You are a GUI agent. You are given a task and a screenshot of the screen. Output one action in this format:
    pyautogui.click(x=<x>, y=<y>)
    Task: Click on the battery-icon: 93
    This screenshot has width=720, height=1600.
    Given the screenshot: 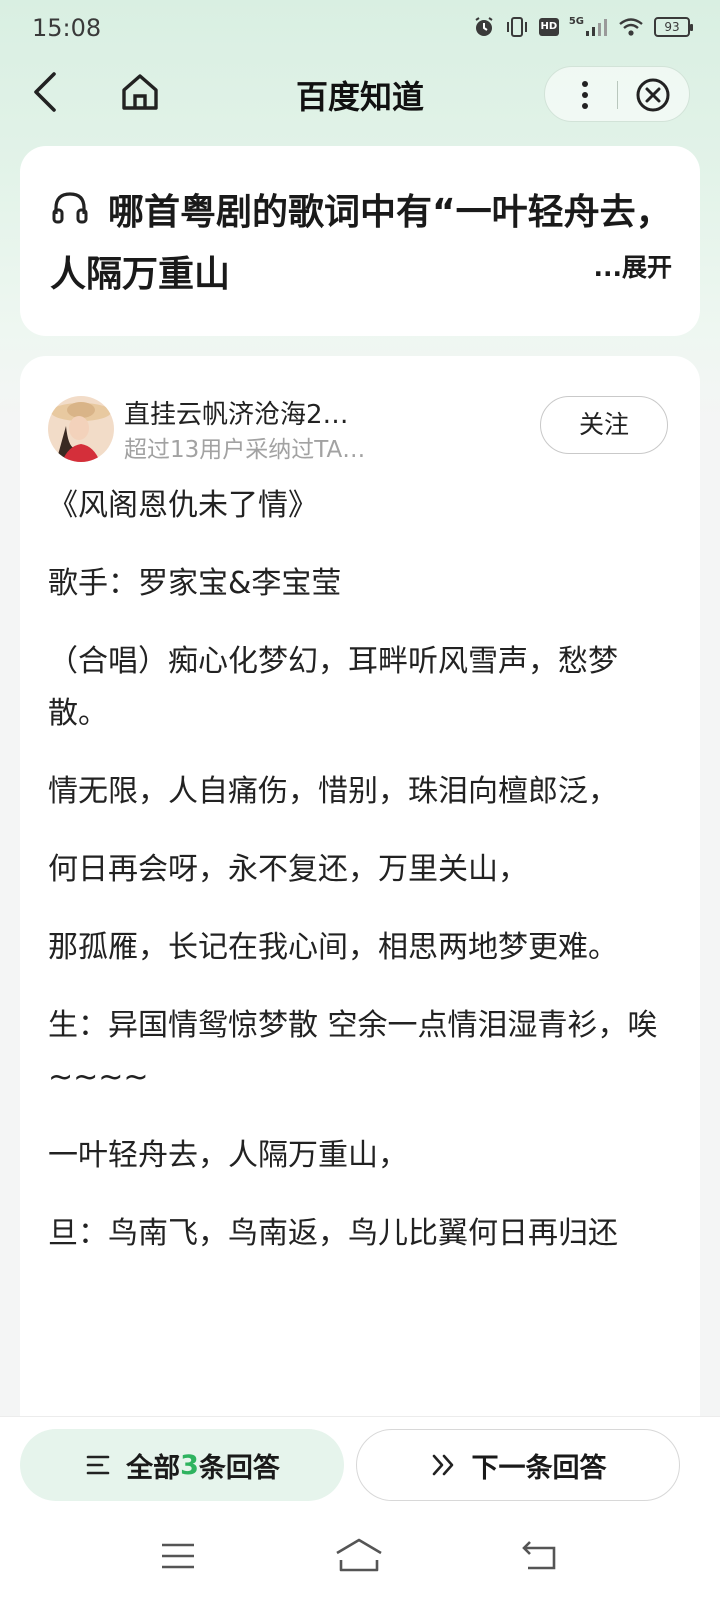 What is the action you would take?
    pyautogui.click(x=673, y=27)
    